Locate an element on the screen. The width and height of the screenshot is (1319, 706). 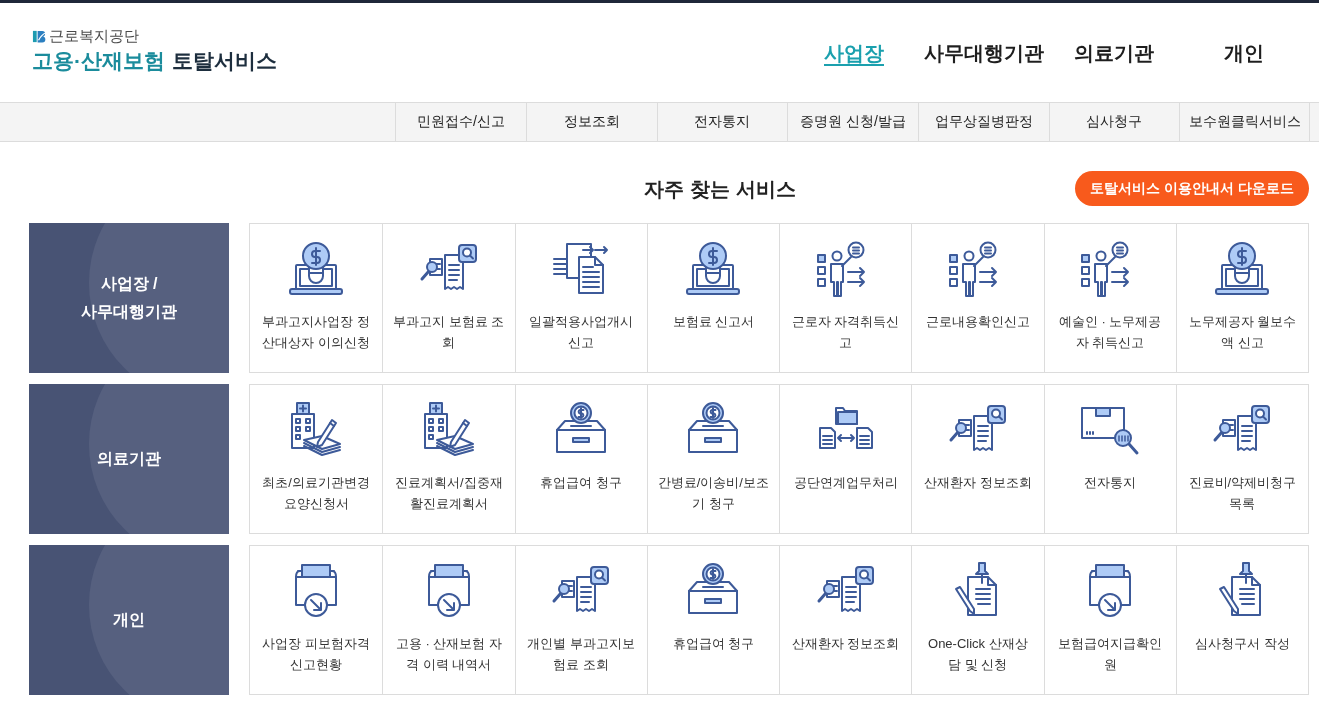
service-link: One-Click 산재상담 및 신청 is located at coordinates (977, 620).